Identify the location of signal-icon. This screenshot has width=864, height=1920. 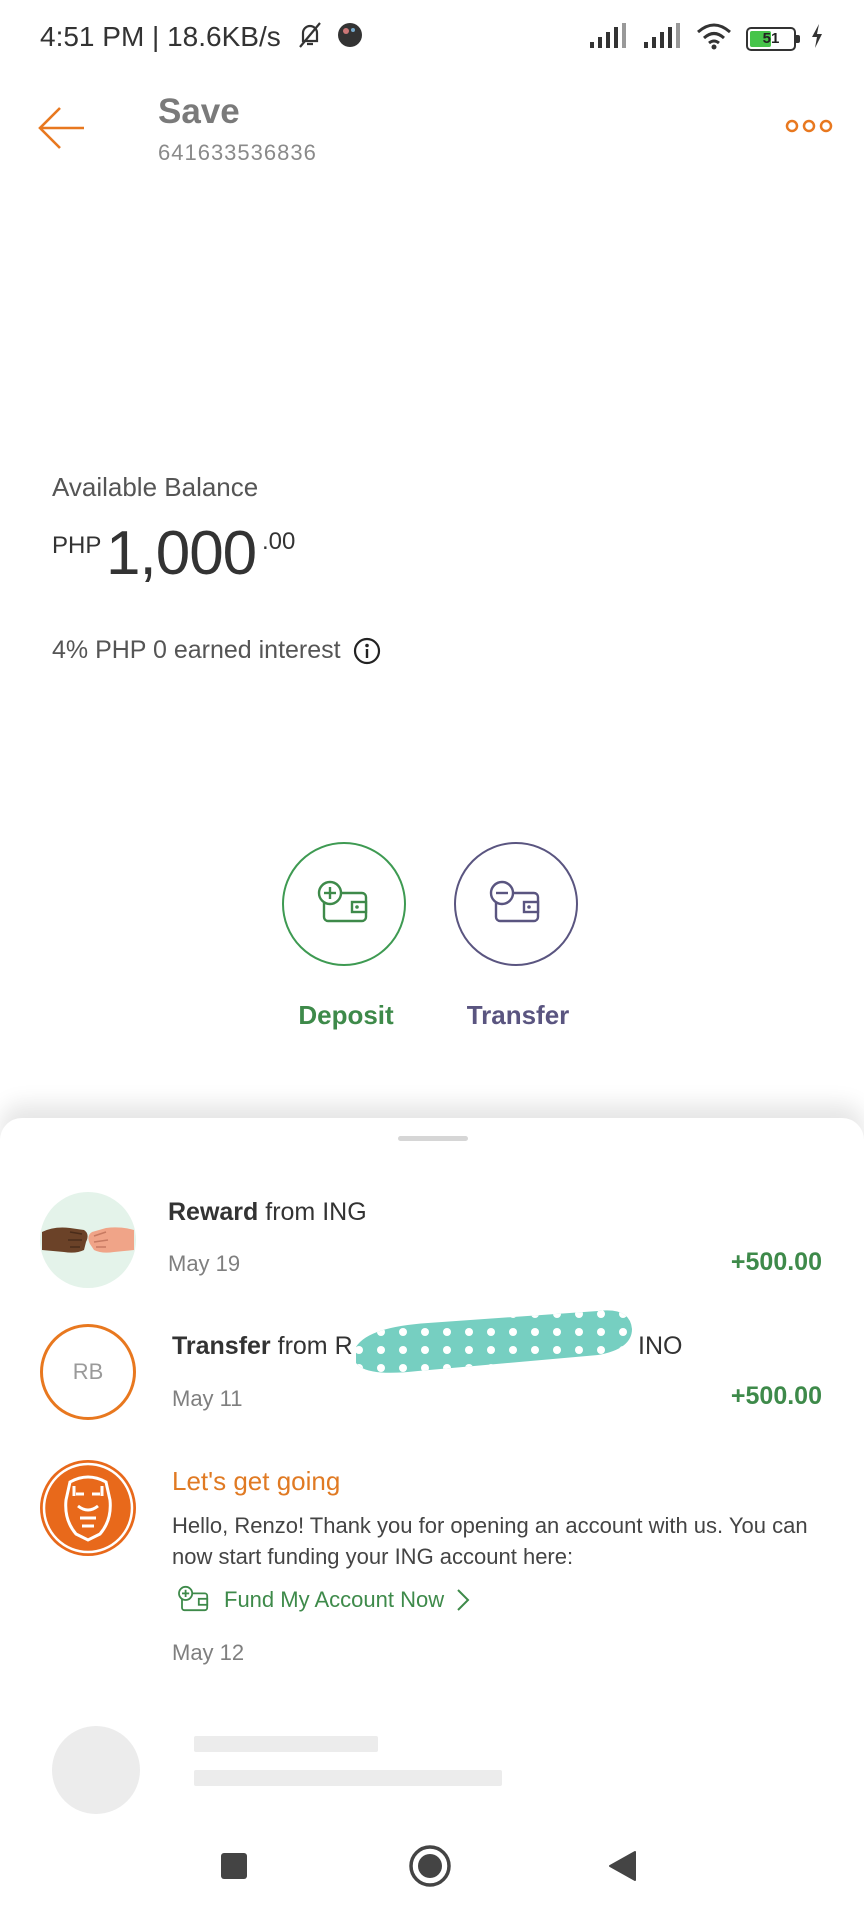
(608, 38).